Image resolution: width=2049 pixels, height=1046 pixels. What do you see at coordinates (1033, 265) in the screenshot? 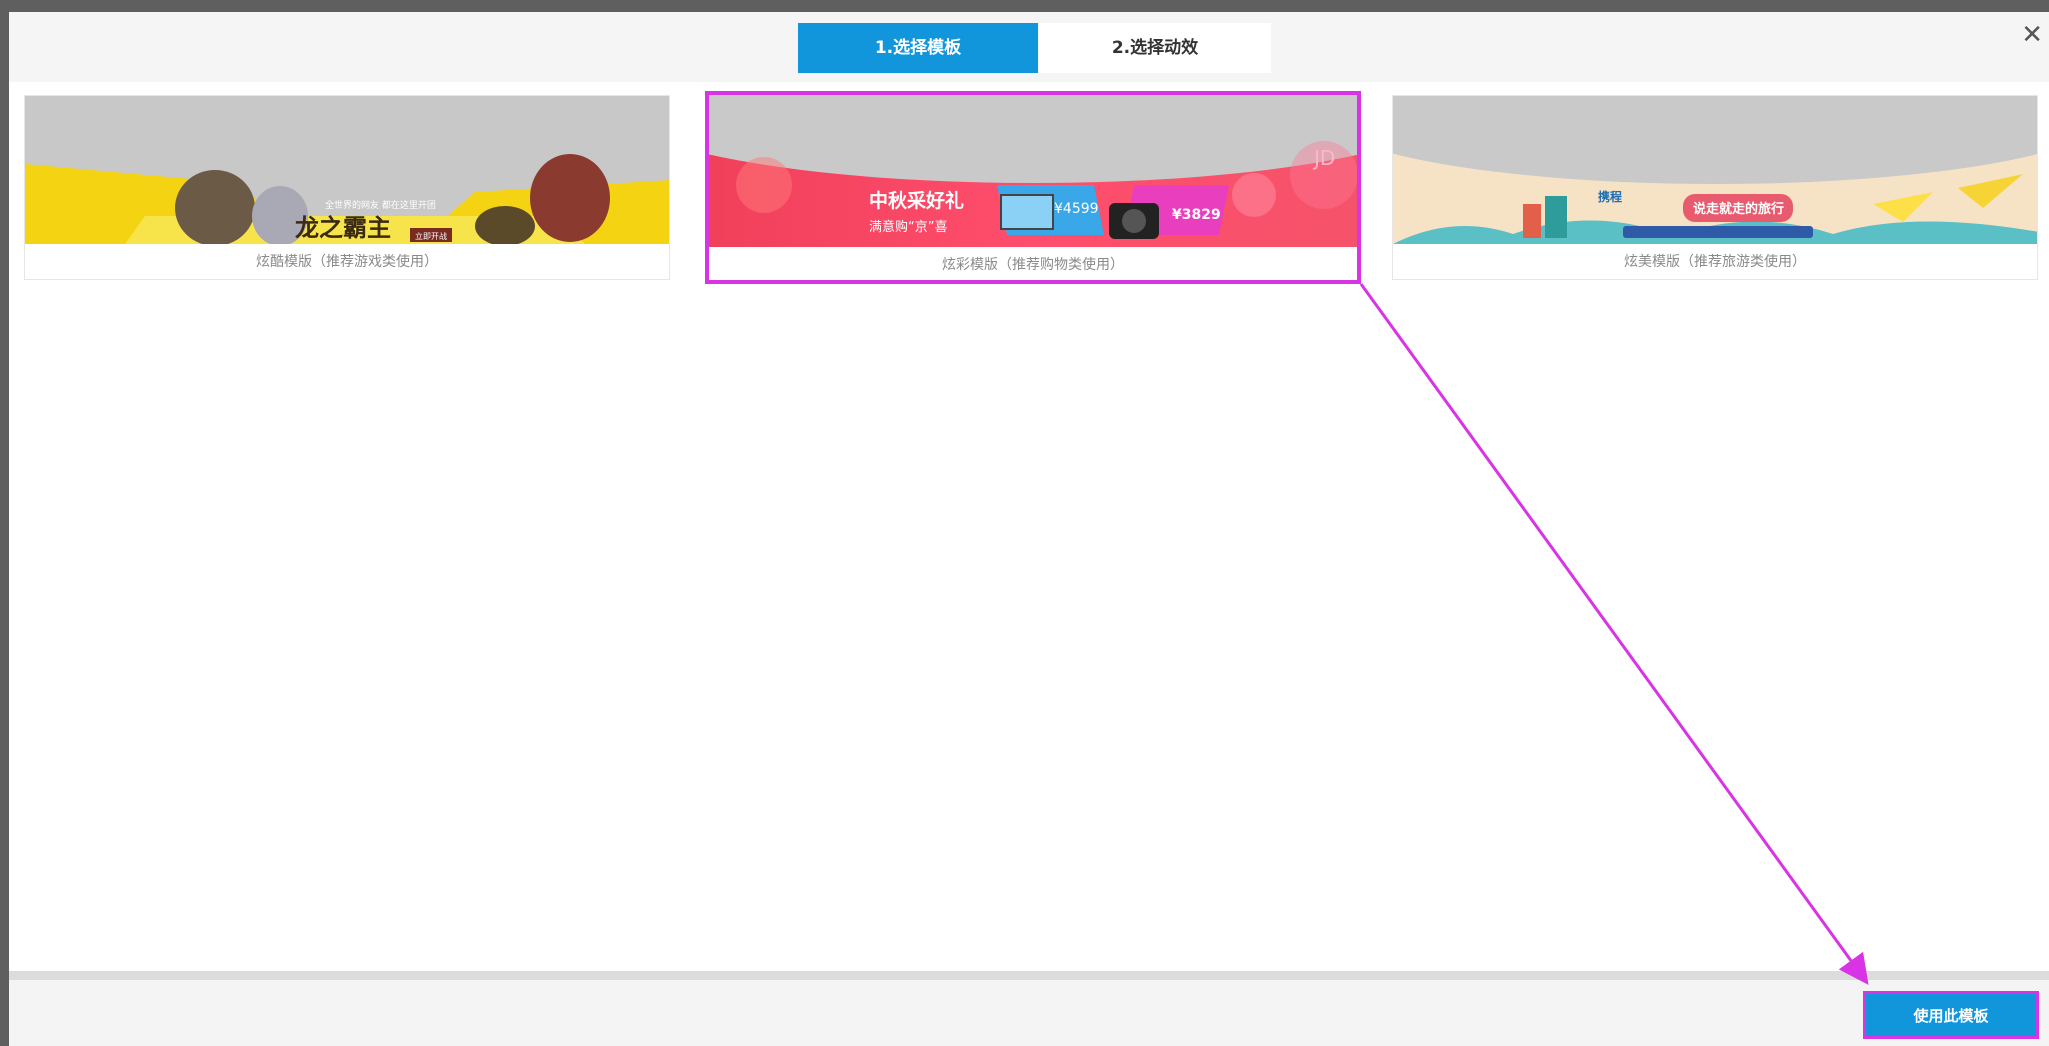
I see `template-caption: 炫彩模版（推荐购物类使用）` at bounding box center [1033, 265].